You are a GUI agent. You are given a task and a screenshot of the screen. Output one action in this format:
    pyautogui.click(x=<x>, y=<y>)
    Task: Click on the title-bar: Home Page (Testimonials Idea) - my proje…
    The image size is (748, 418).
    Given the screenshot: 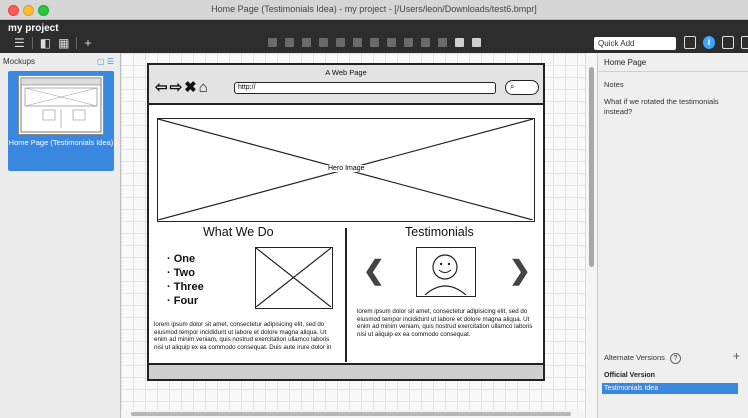 What is the action you would take?
    pyautogui.click(x=374, y=10)
    